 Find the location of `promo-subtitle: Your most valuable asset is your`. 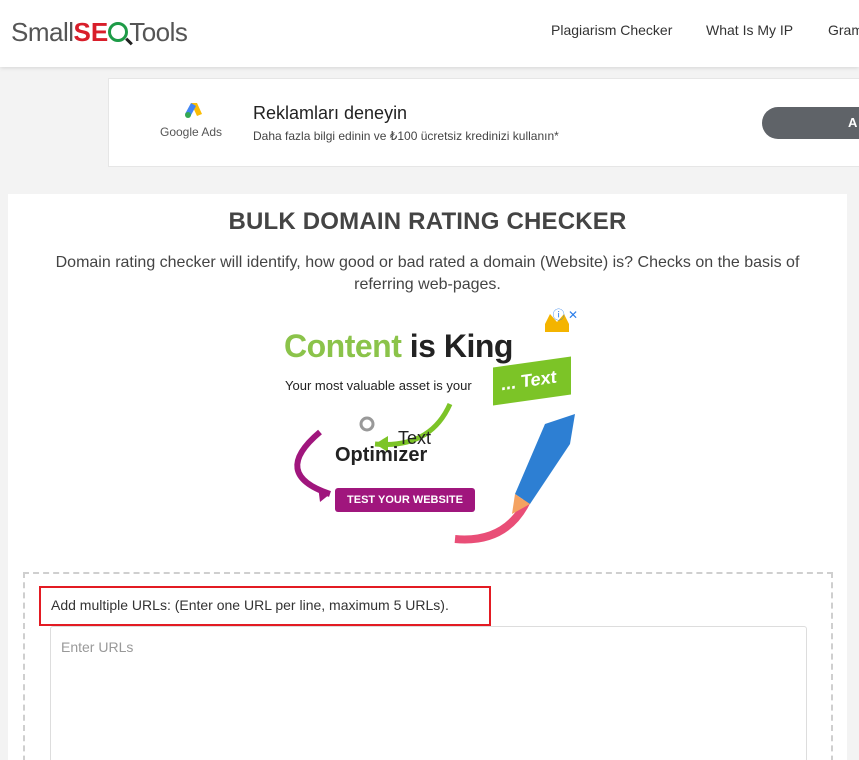

promo-subtitle: Your most valuable asset is your is located at coordinates (378, 385).